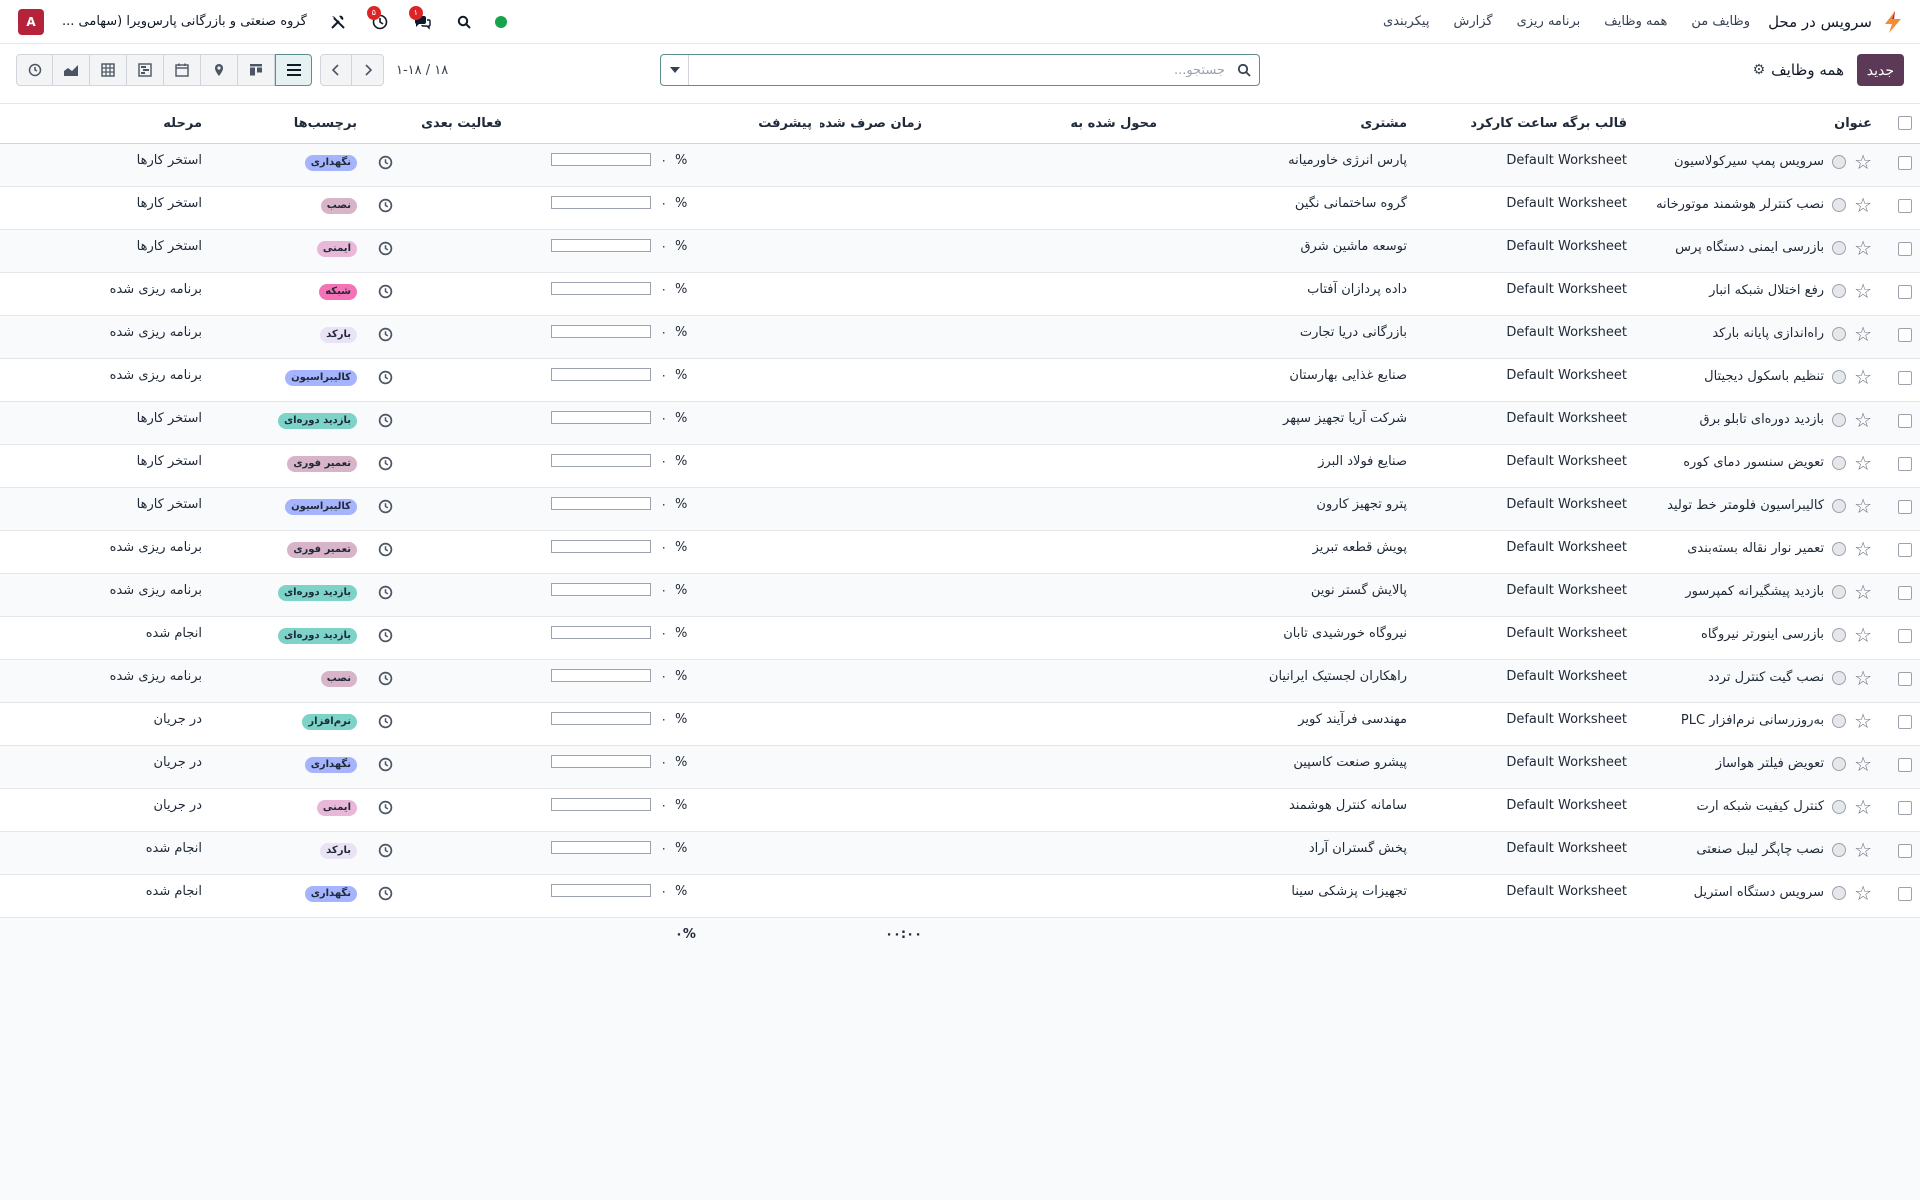 The image size is (1920, 1200). I want to click on task-title-cell: ☆ بازرسی اینورتر نیروگاه, so click(1757, 638).